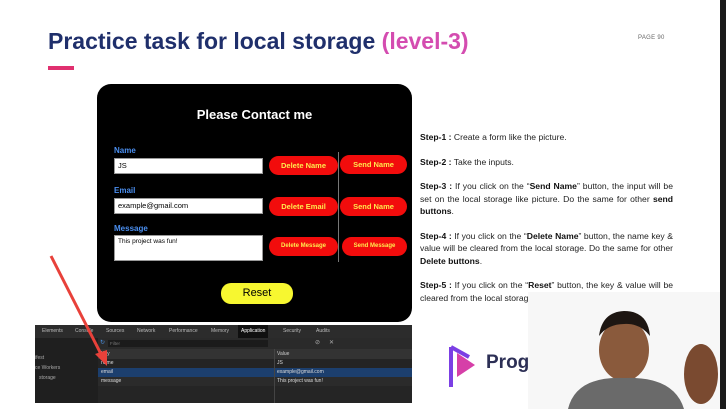 This screenshot has width=726, height=409. I want to click on tab-memory: Memory, so click(220, 331).